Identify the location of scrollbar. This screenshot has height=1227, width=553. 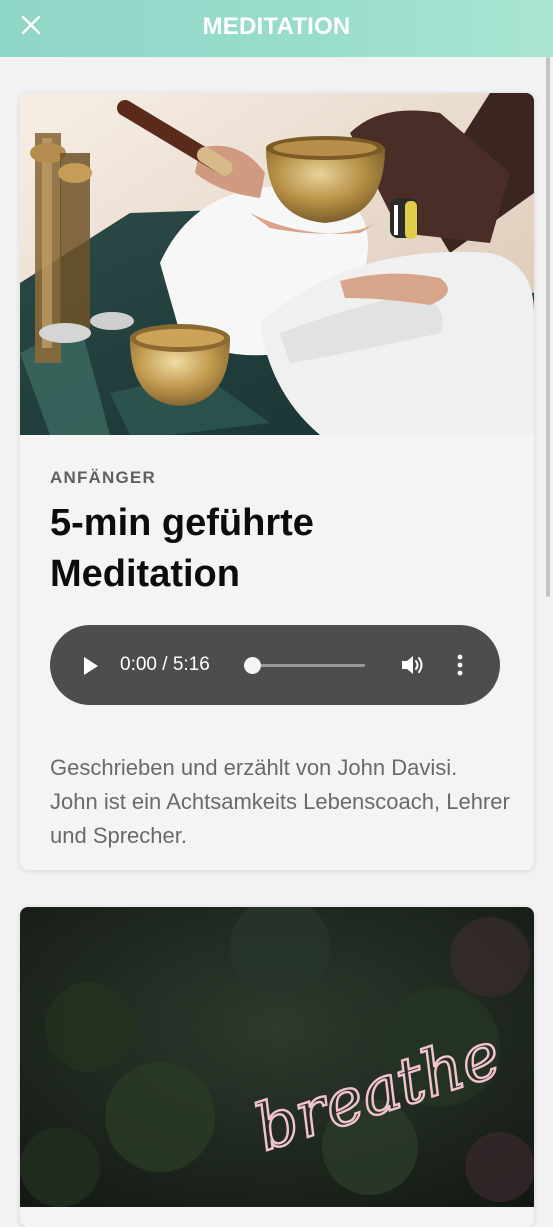
(548, 632).